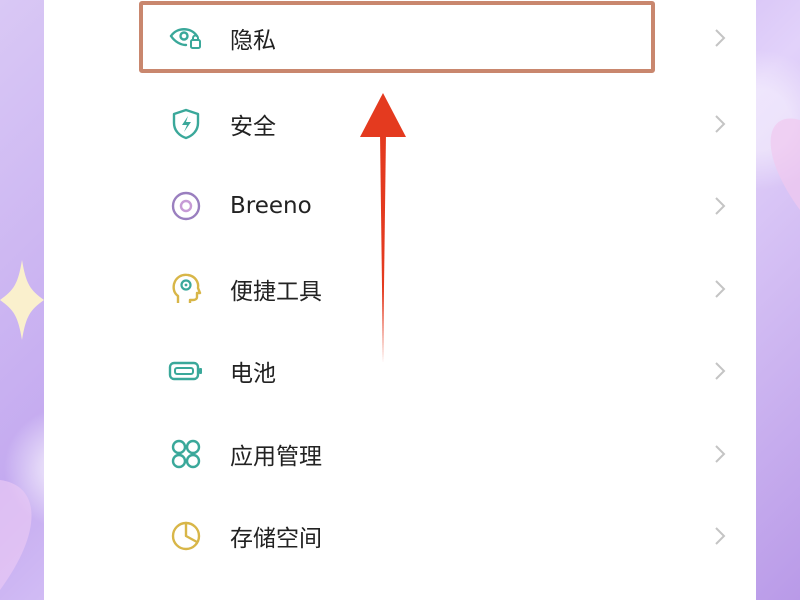  Describe the element at coordinates (22, 300) in the screenshot. I see `star-decoration` at that location.